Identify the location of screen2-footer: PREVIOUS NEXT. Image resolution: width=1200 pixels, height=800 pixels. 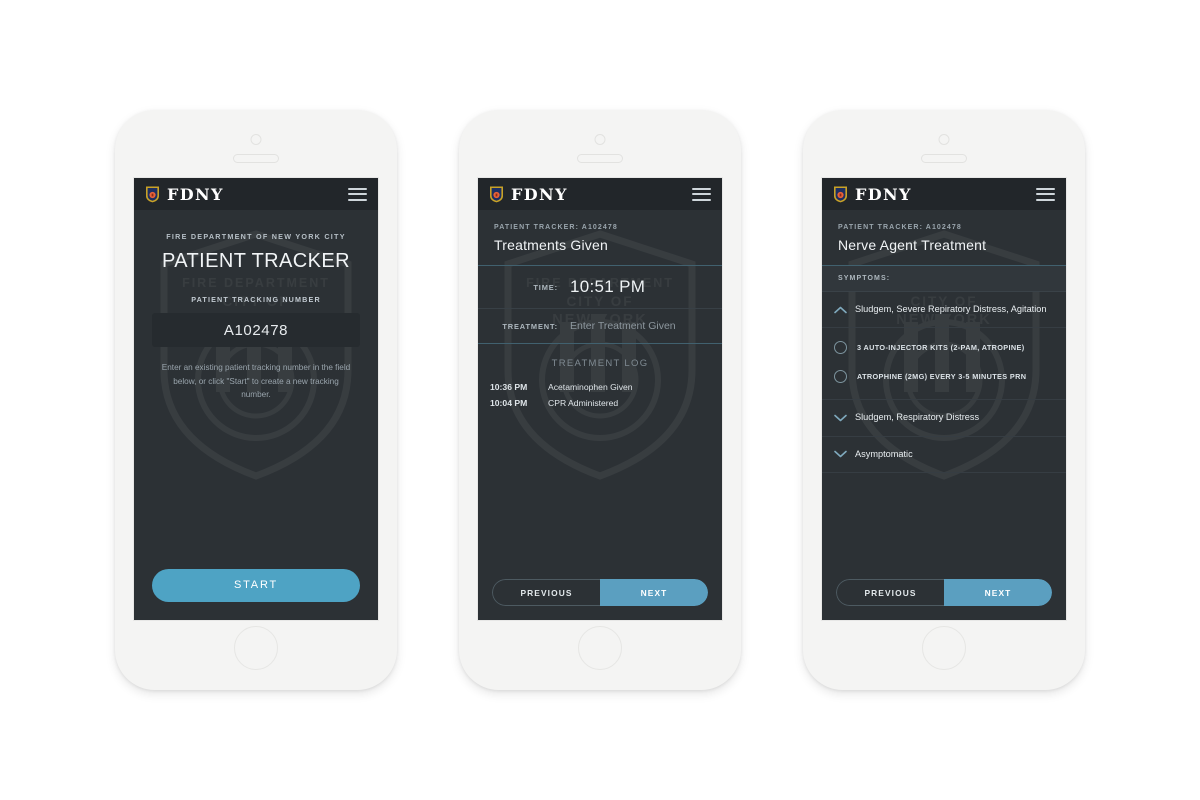
(600, 599).